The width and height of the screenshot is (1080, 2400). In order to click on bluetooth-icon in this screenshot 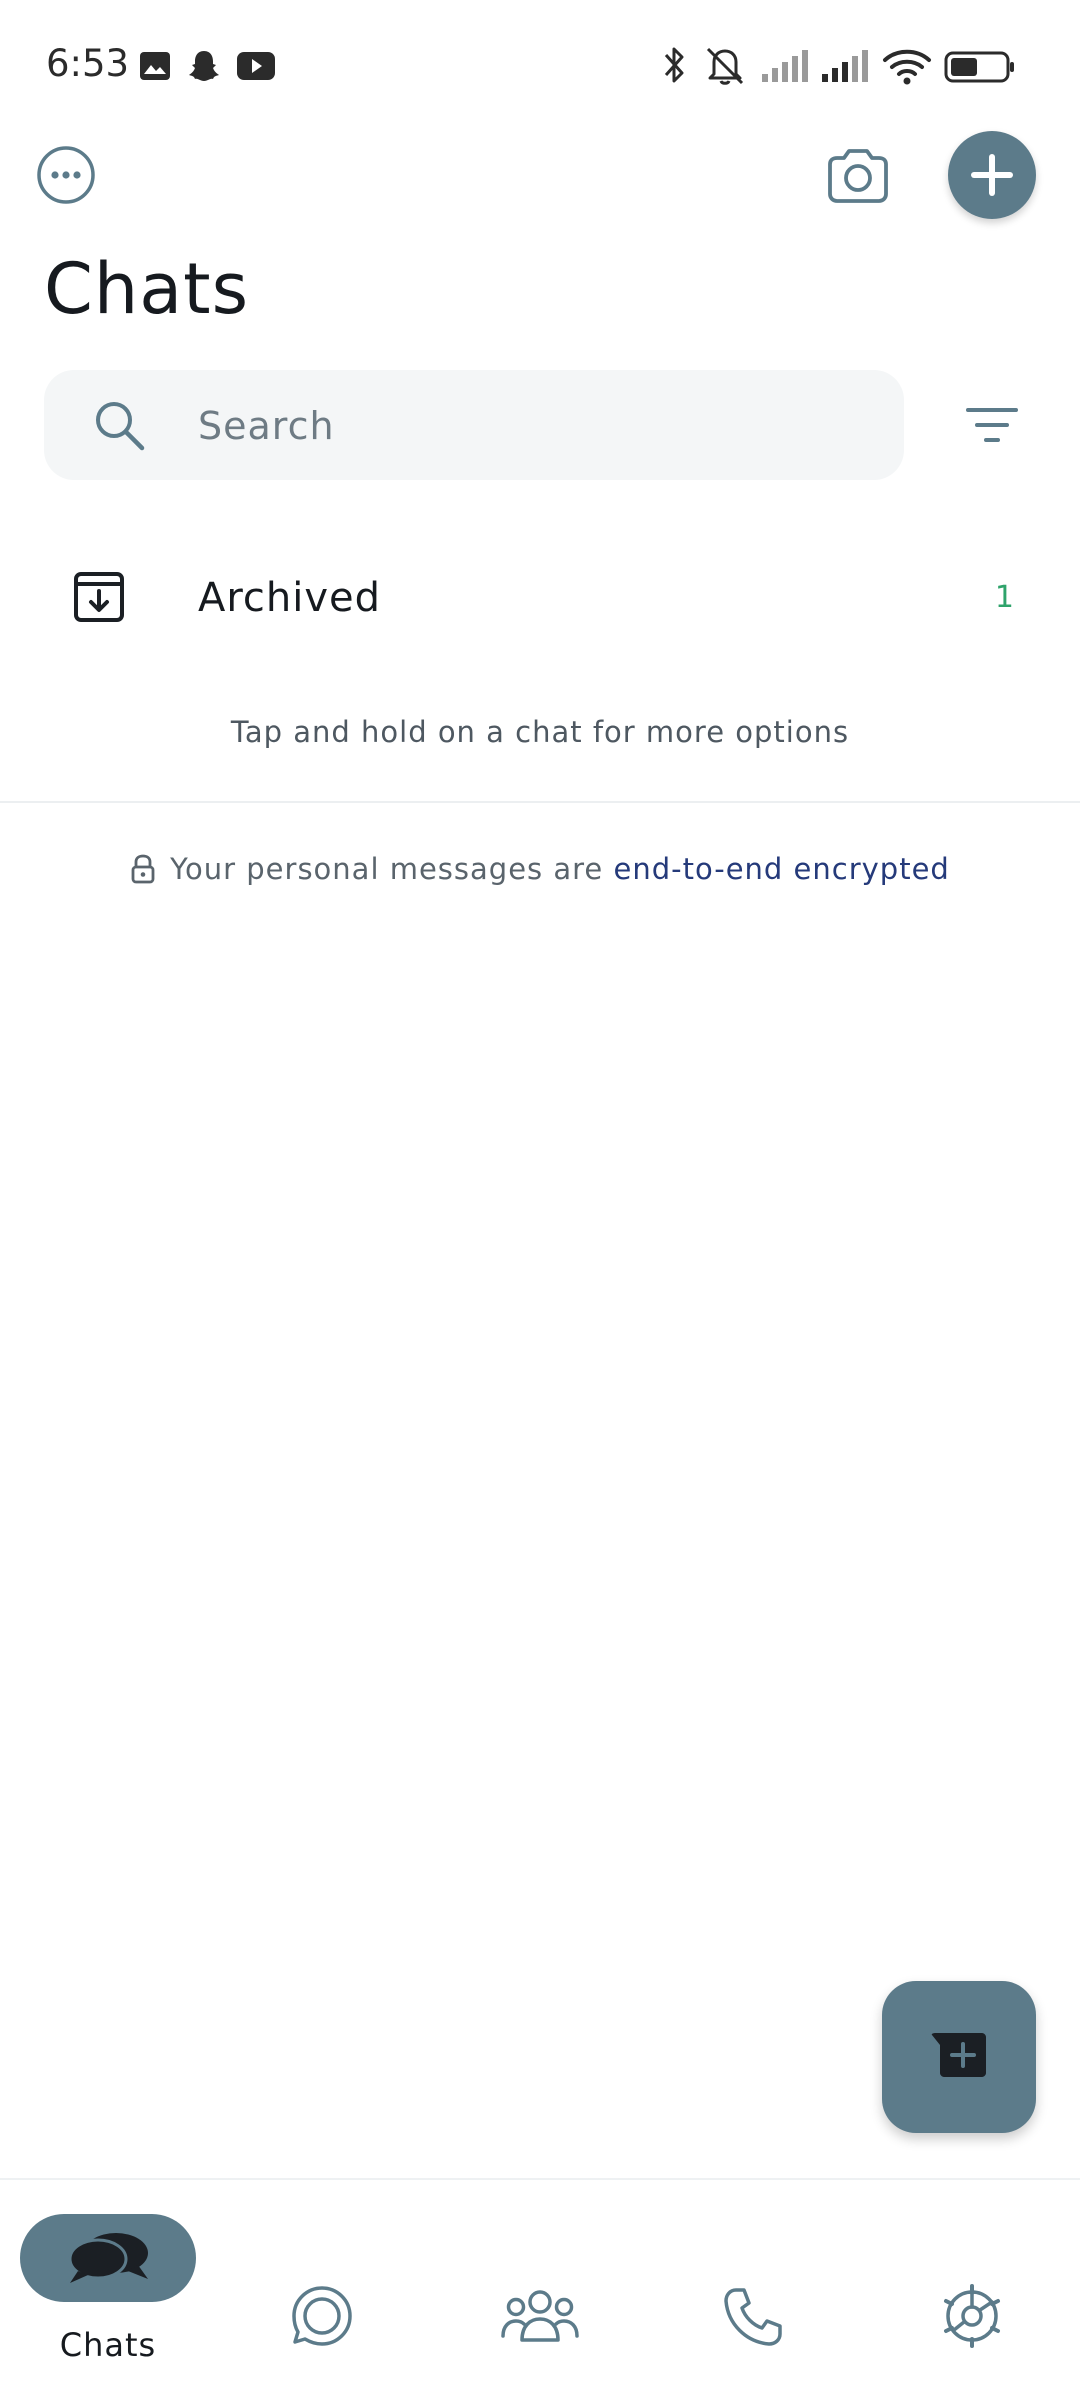, I will do `click(674, 65)`.